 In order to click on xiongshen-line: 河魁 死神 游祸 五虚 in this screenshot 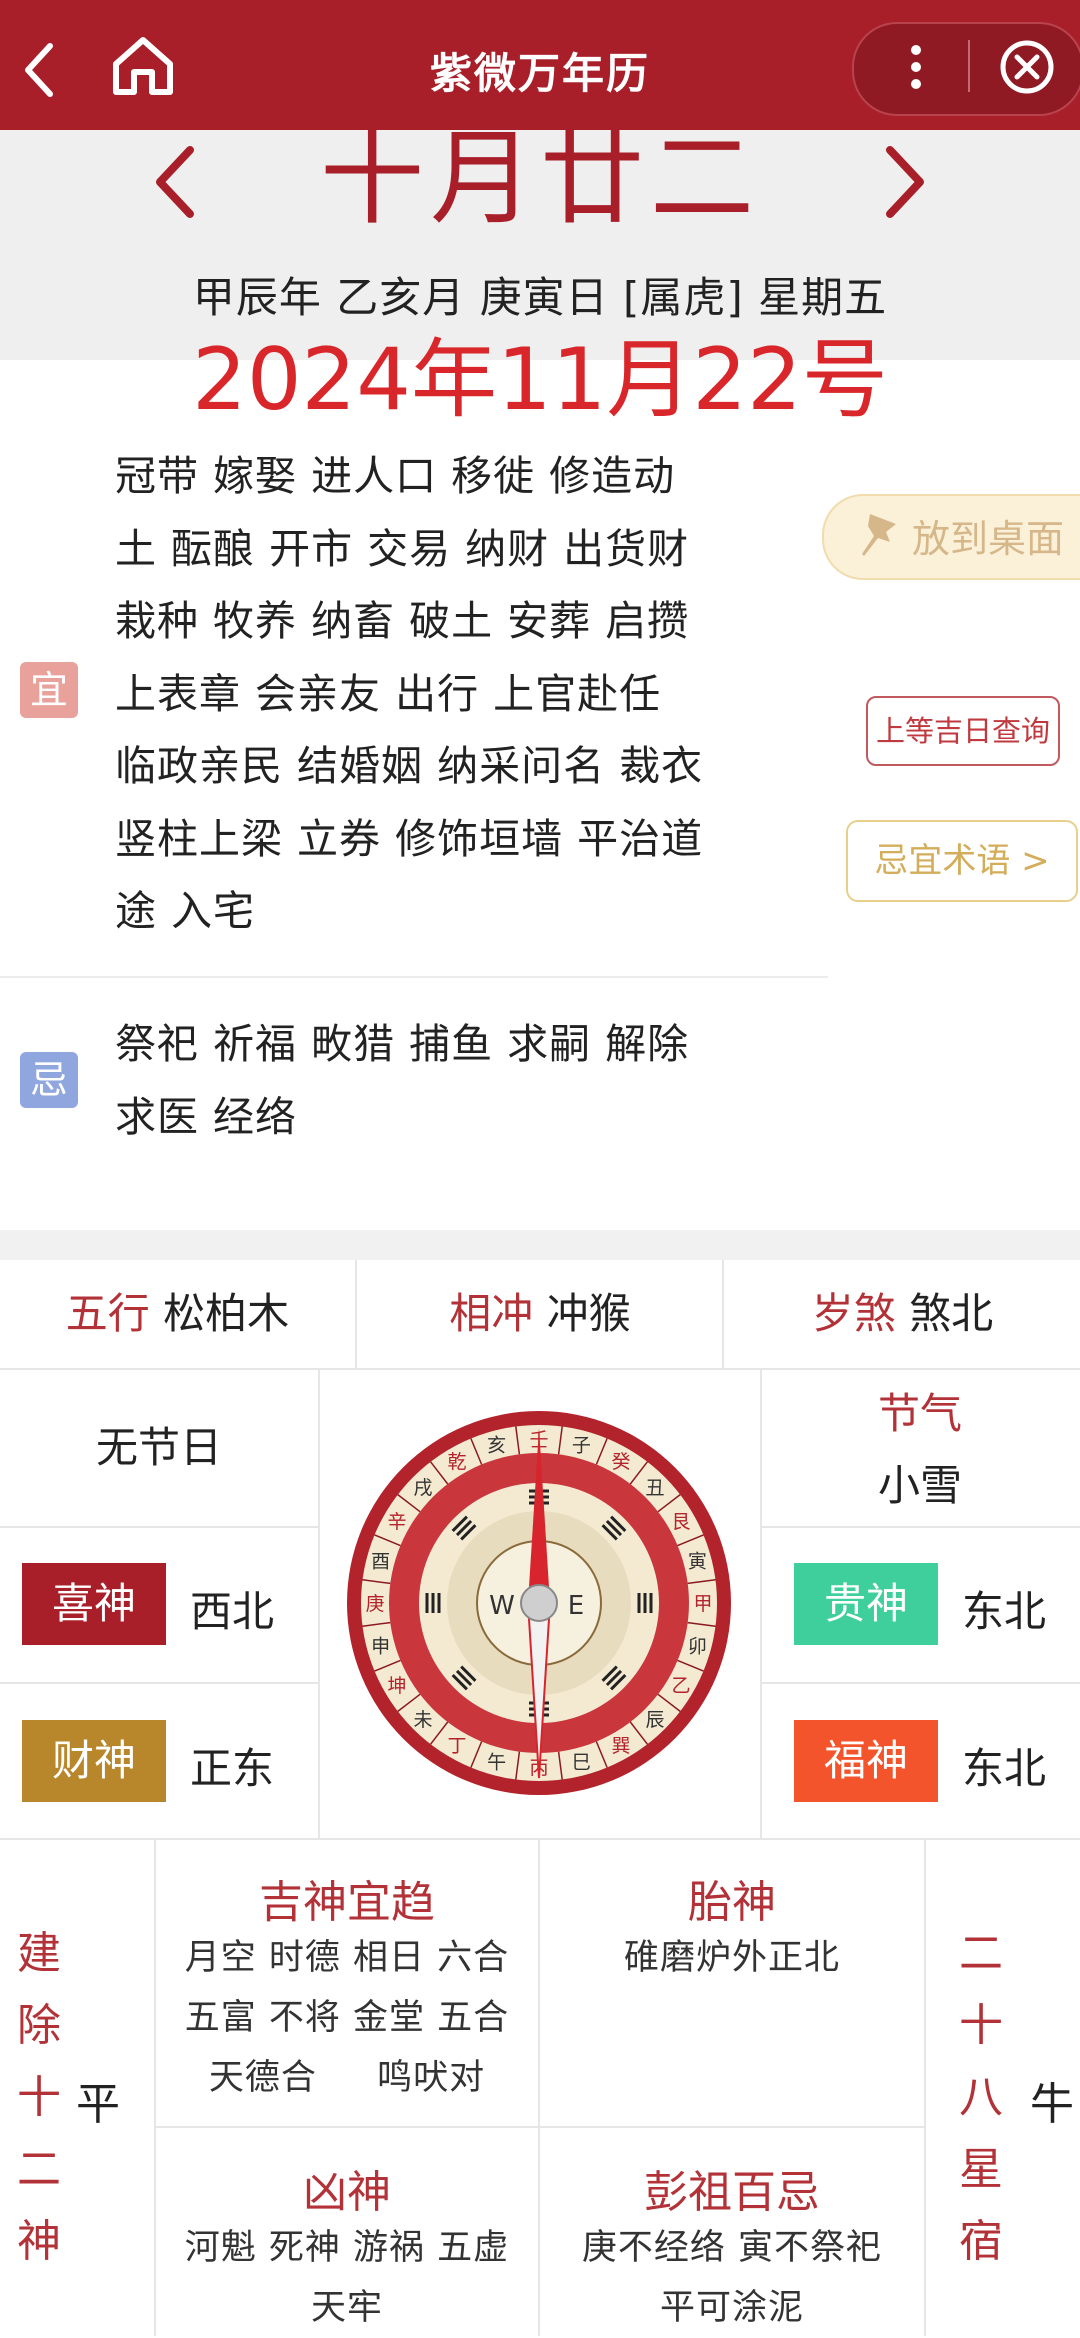, I will do `click(347, 2248)`.